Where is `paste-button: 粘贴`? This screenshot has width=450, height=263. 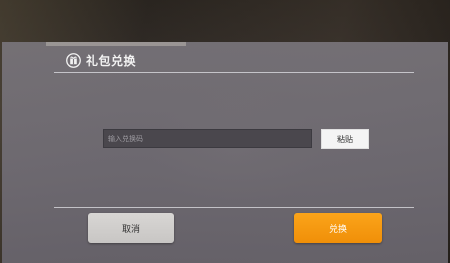
paste-button: 粘贴 is located at coordinates (345, 139).